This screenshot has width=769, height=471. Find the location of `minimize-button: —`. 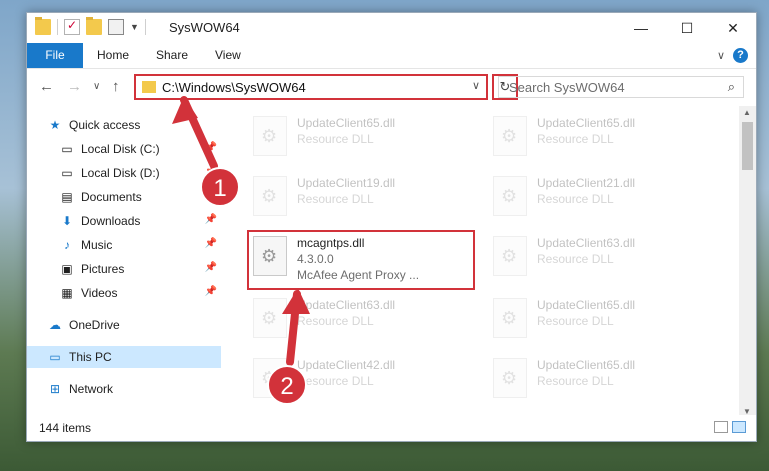

minimize-button: — is located at coordinates (641, 28).